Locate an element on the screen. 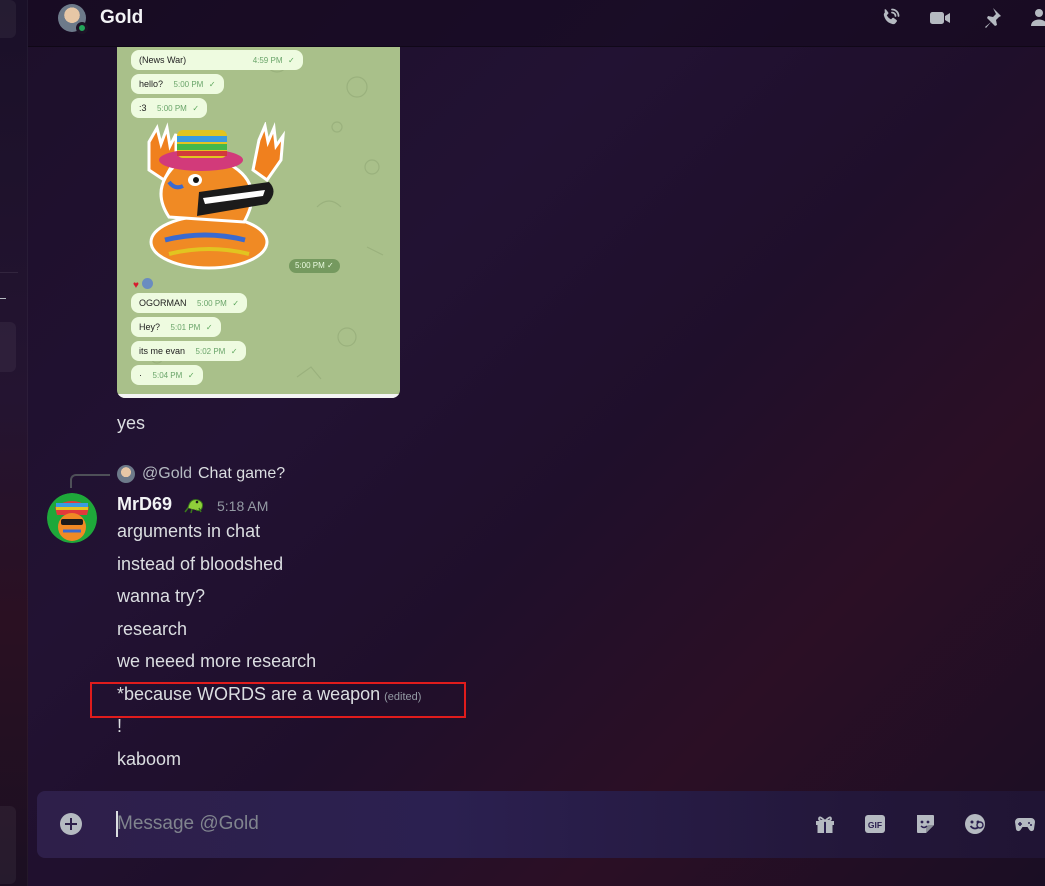  add-friends-icon is located at coordinates (1037, 18).